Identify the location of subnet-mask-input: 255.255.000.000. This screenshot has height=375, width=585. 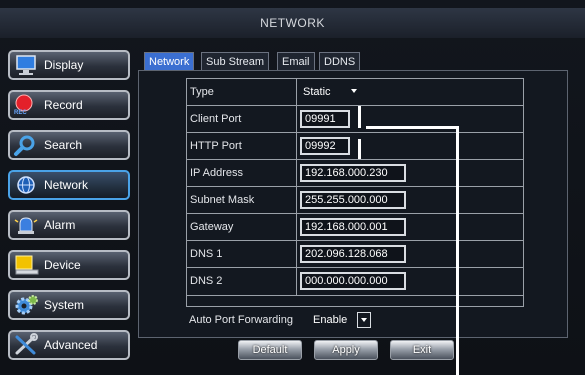
(353, 200).